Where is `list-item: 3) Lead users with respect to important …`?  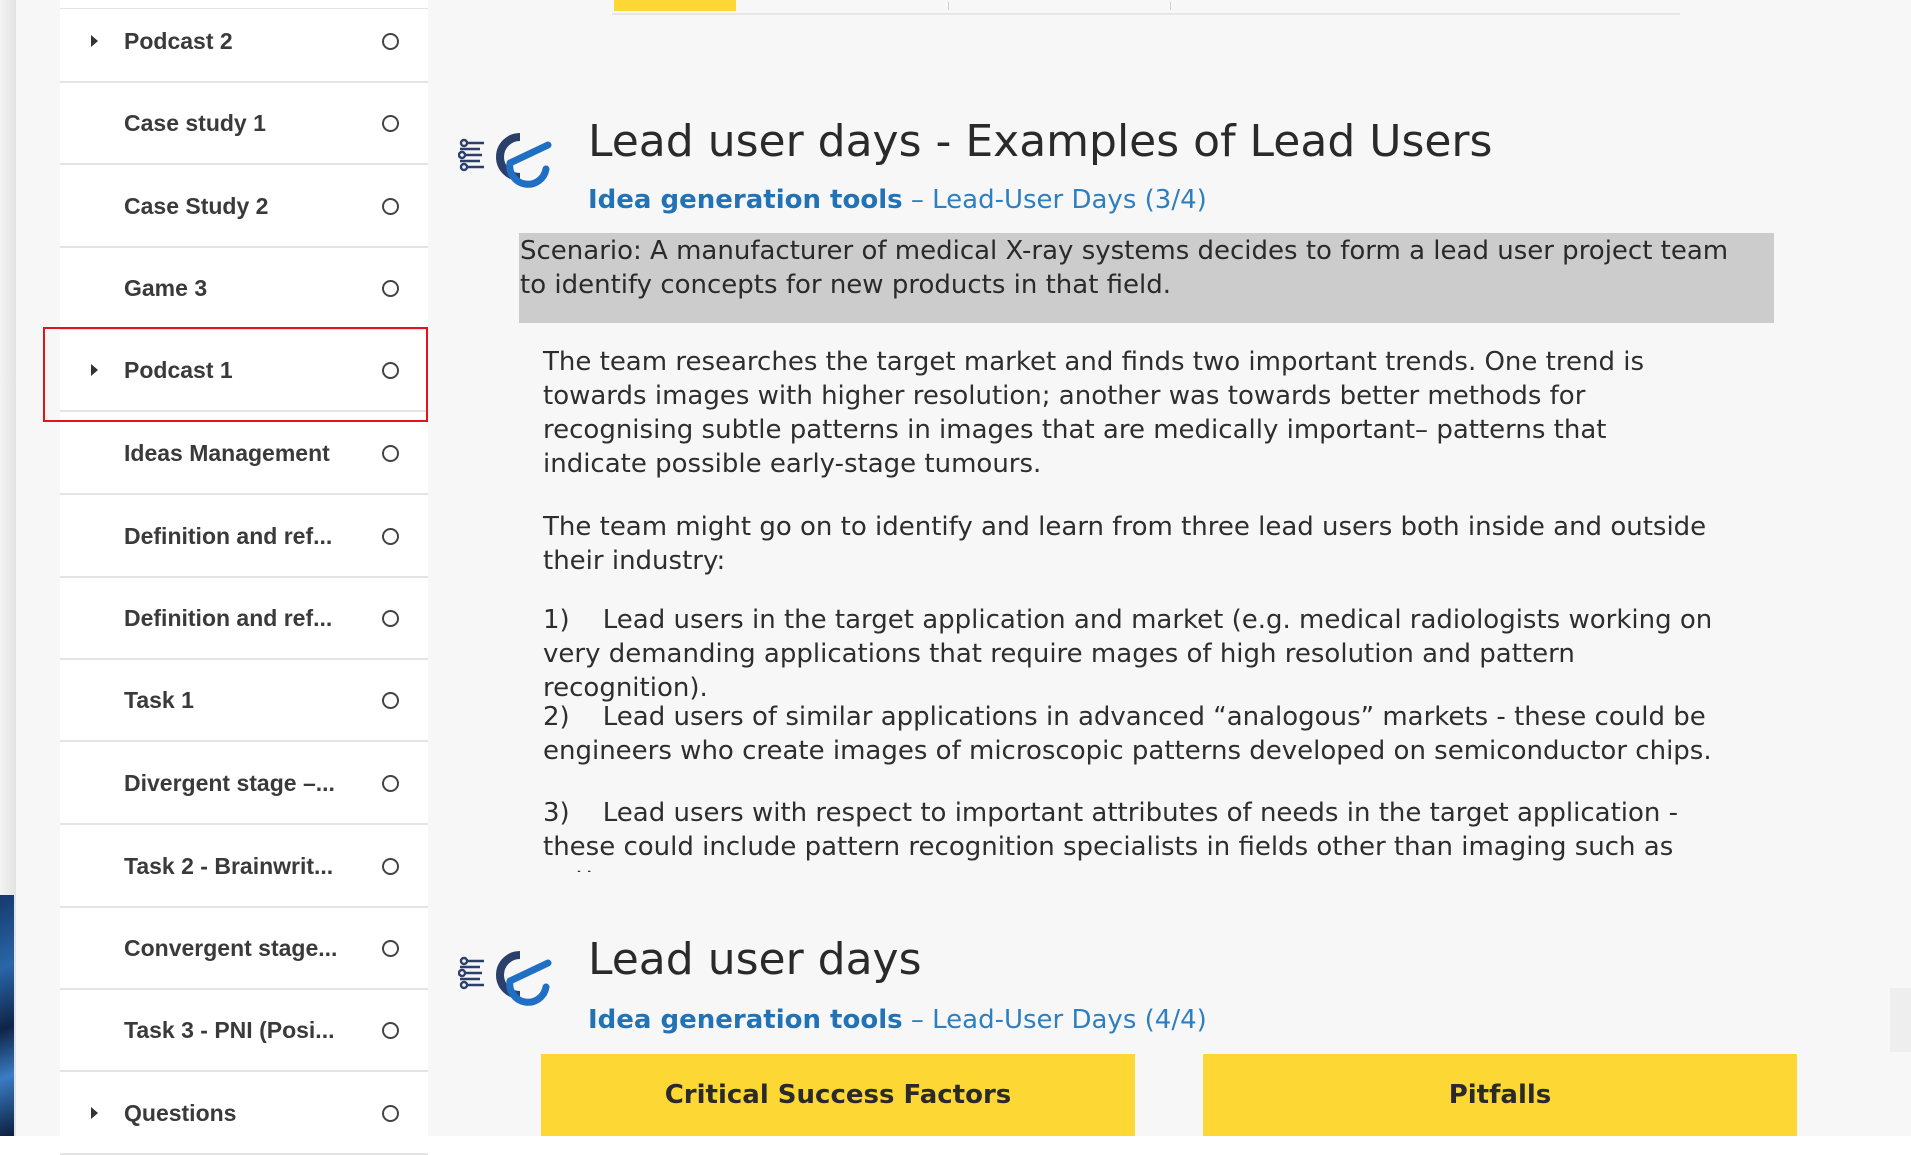 list-item: 3) Lead users with respect to important … is located at coordinates (1111, 835).